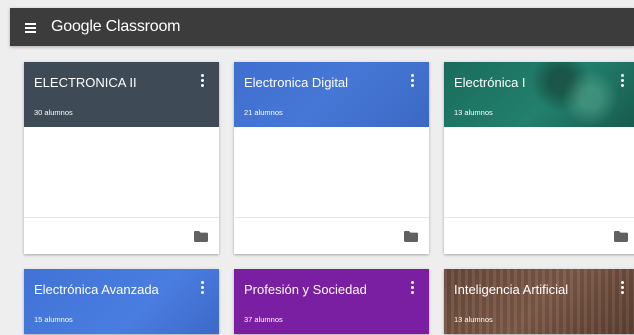 The height and width of the screenshot is (335, 634). I want to click on class-name: Electrónica I, so click(490, 82).